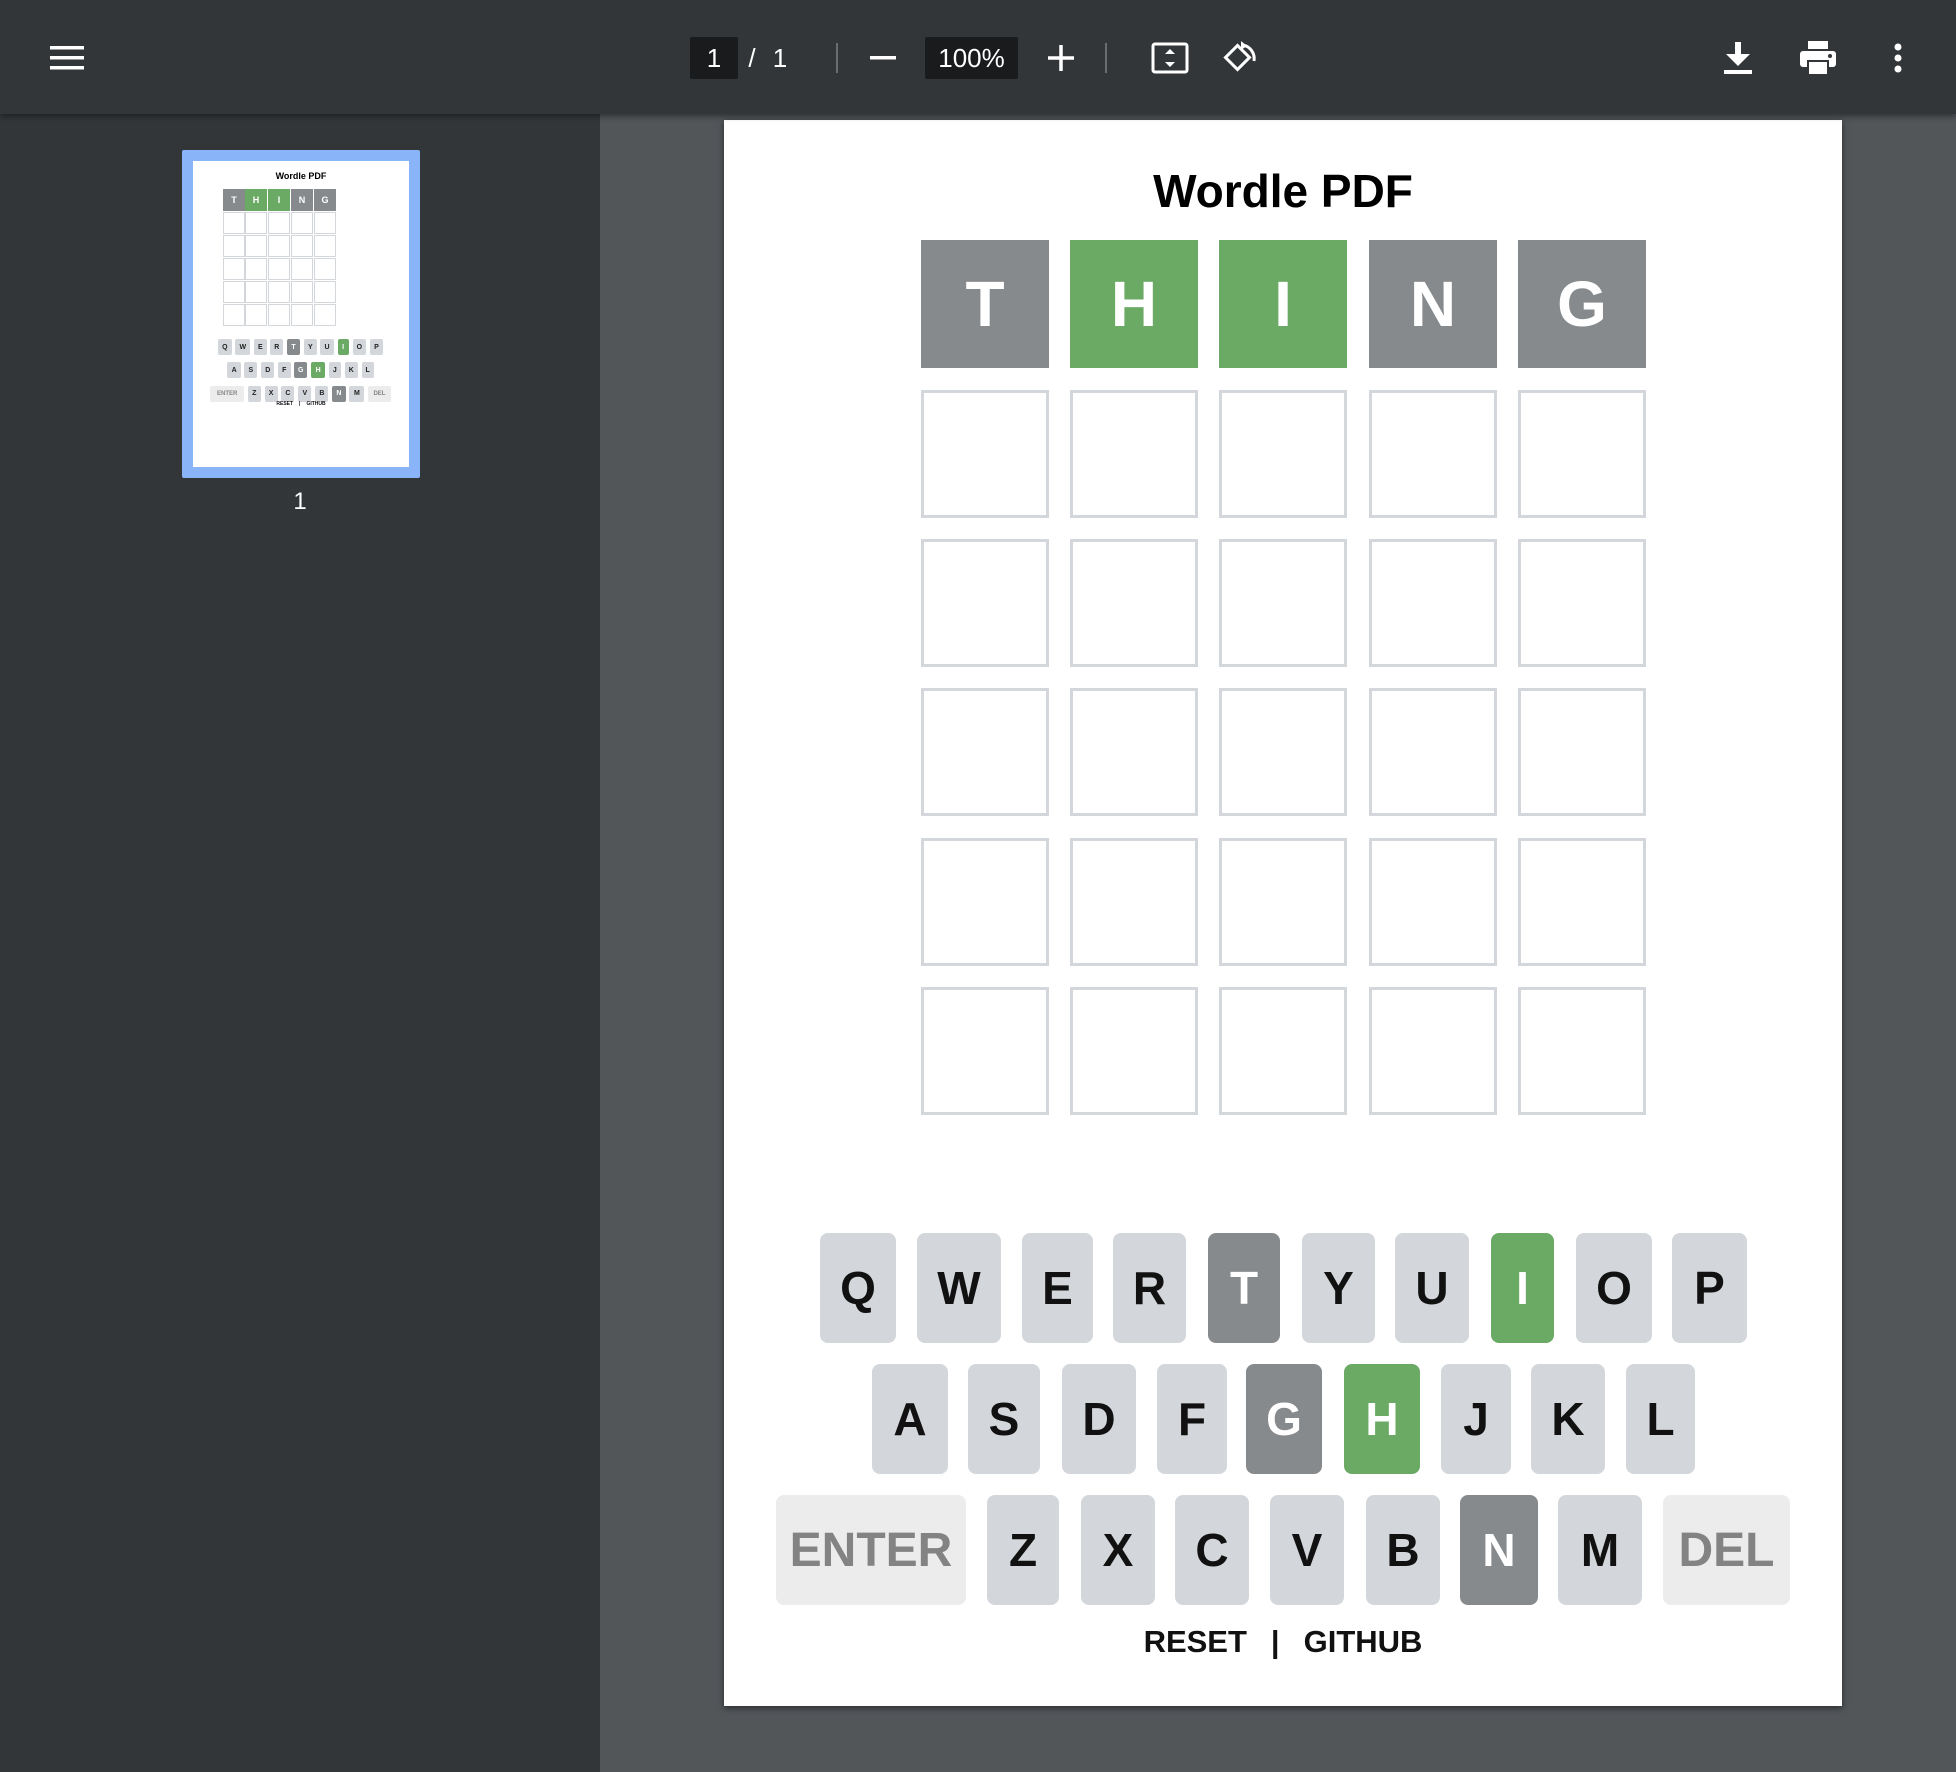 The height and width of the screenshot is (1772, 1956). What do you see at coordinates (1476, 1419) in the screenshot?
I see `key-j: J` at bounding box center [1476, 1419].